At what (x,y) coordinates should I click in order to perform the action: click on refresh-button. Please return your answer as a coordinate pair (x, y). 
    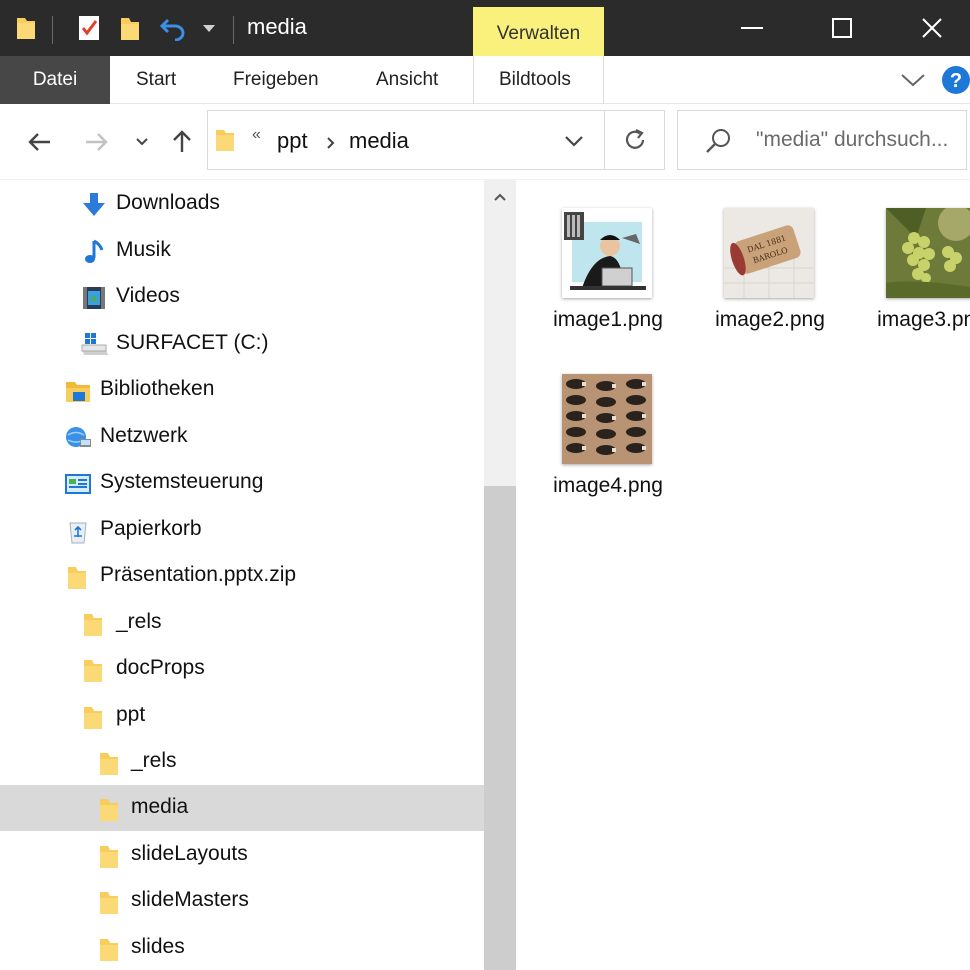
    Looking at the image, I should click on (635, 142).